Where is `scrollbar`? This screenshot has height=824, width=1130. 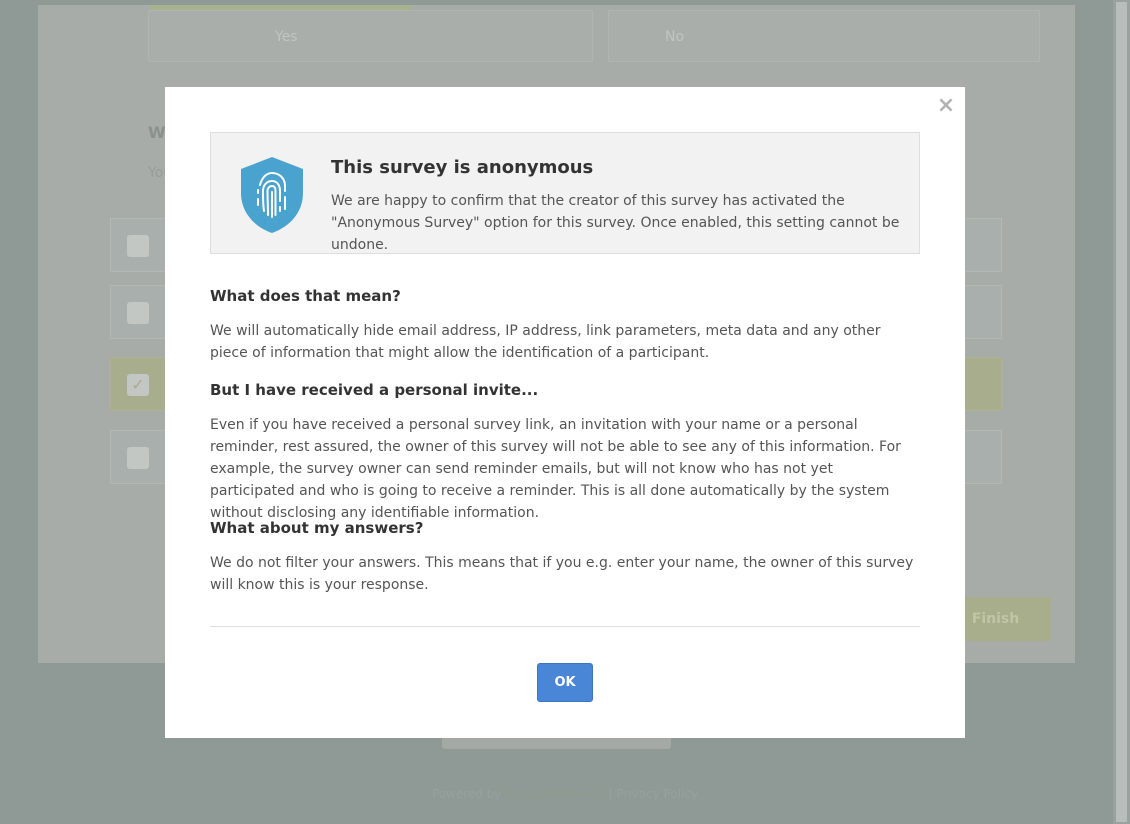
scrollbar is located at coordinates (1121, 412).